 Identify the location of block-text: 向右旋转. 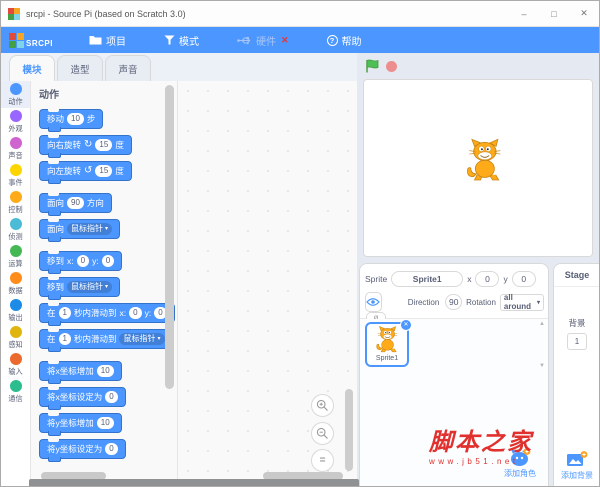
(64, 145).